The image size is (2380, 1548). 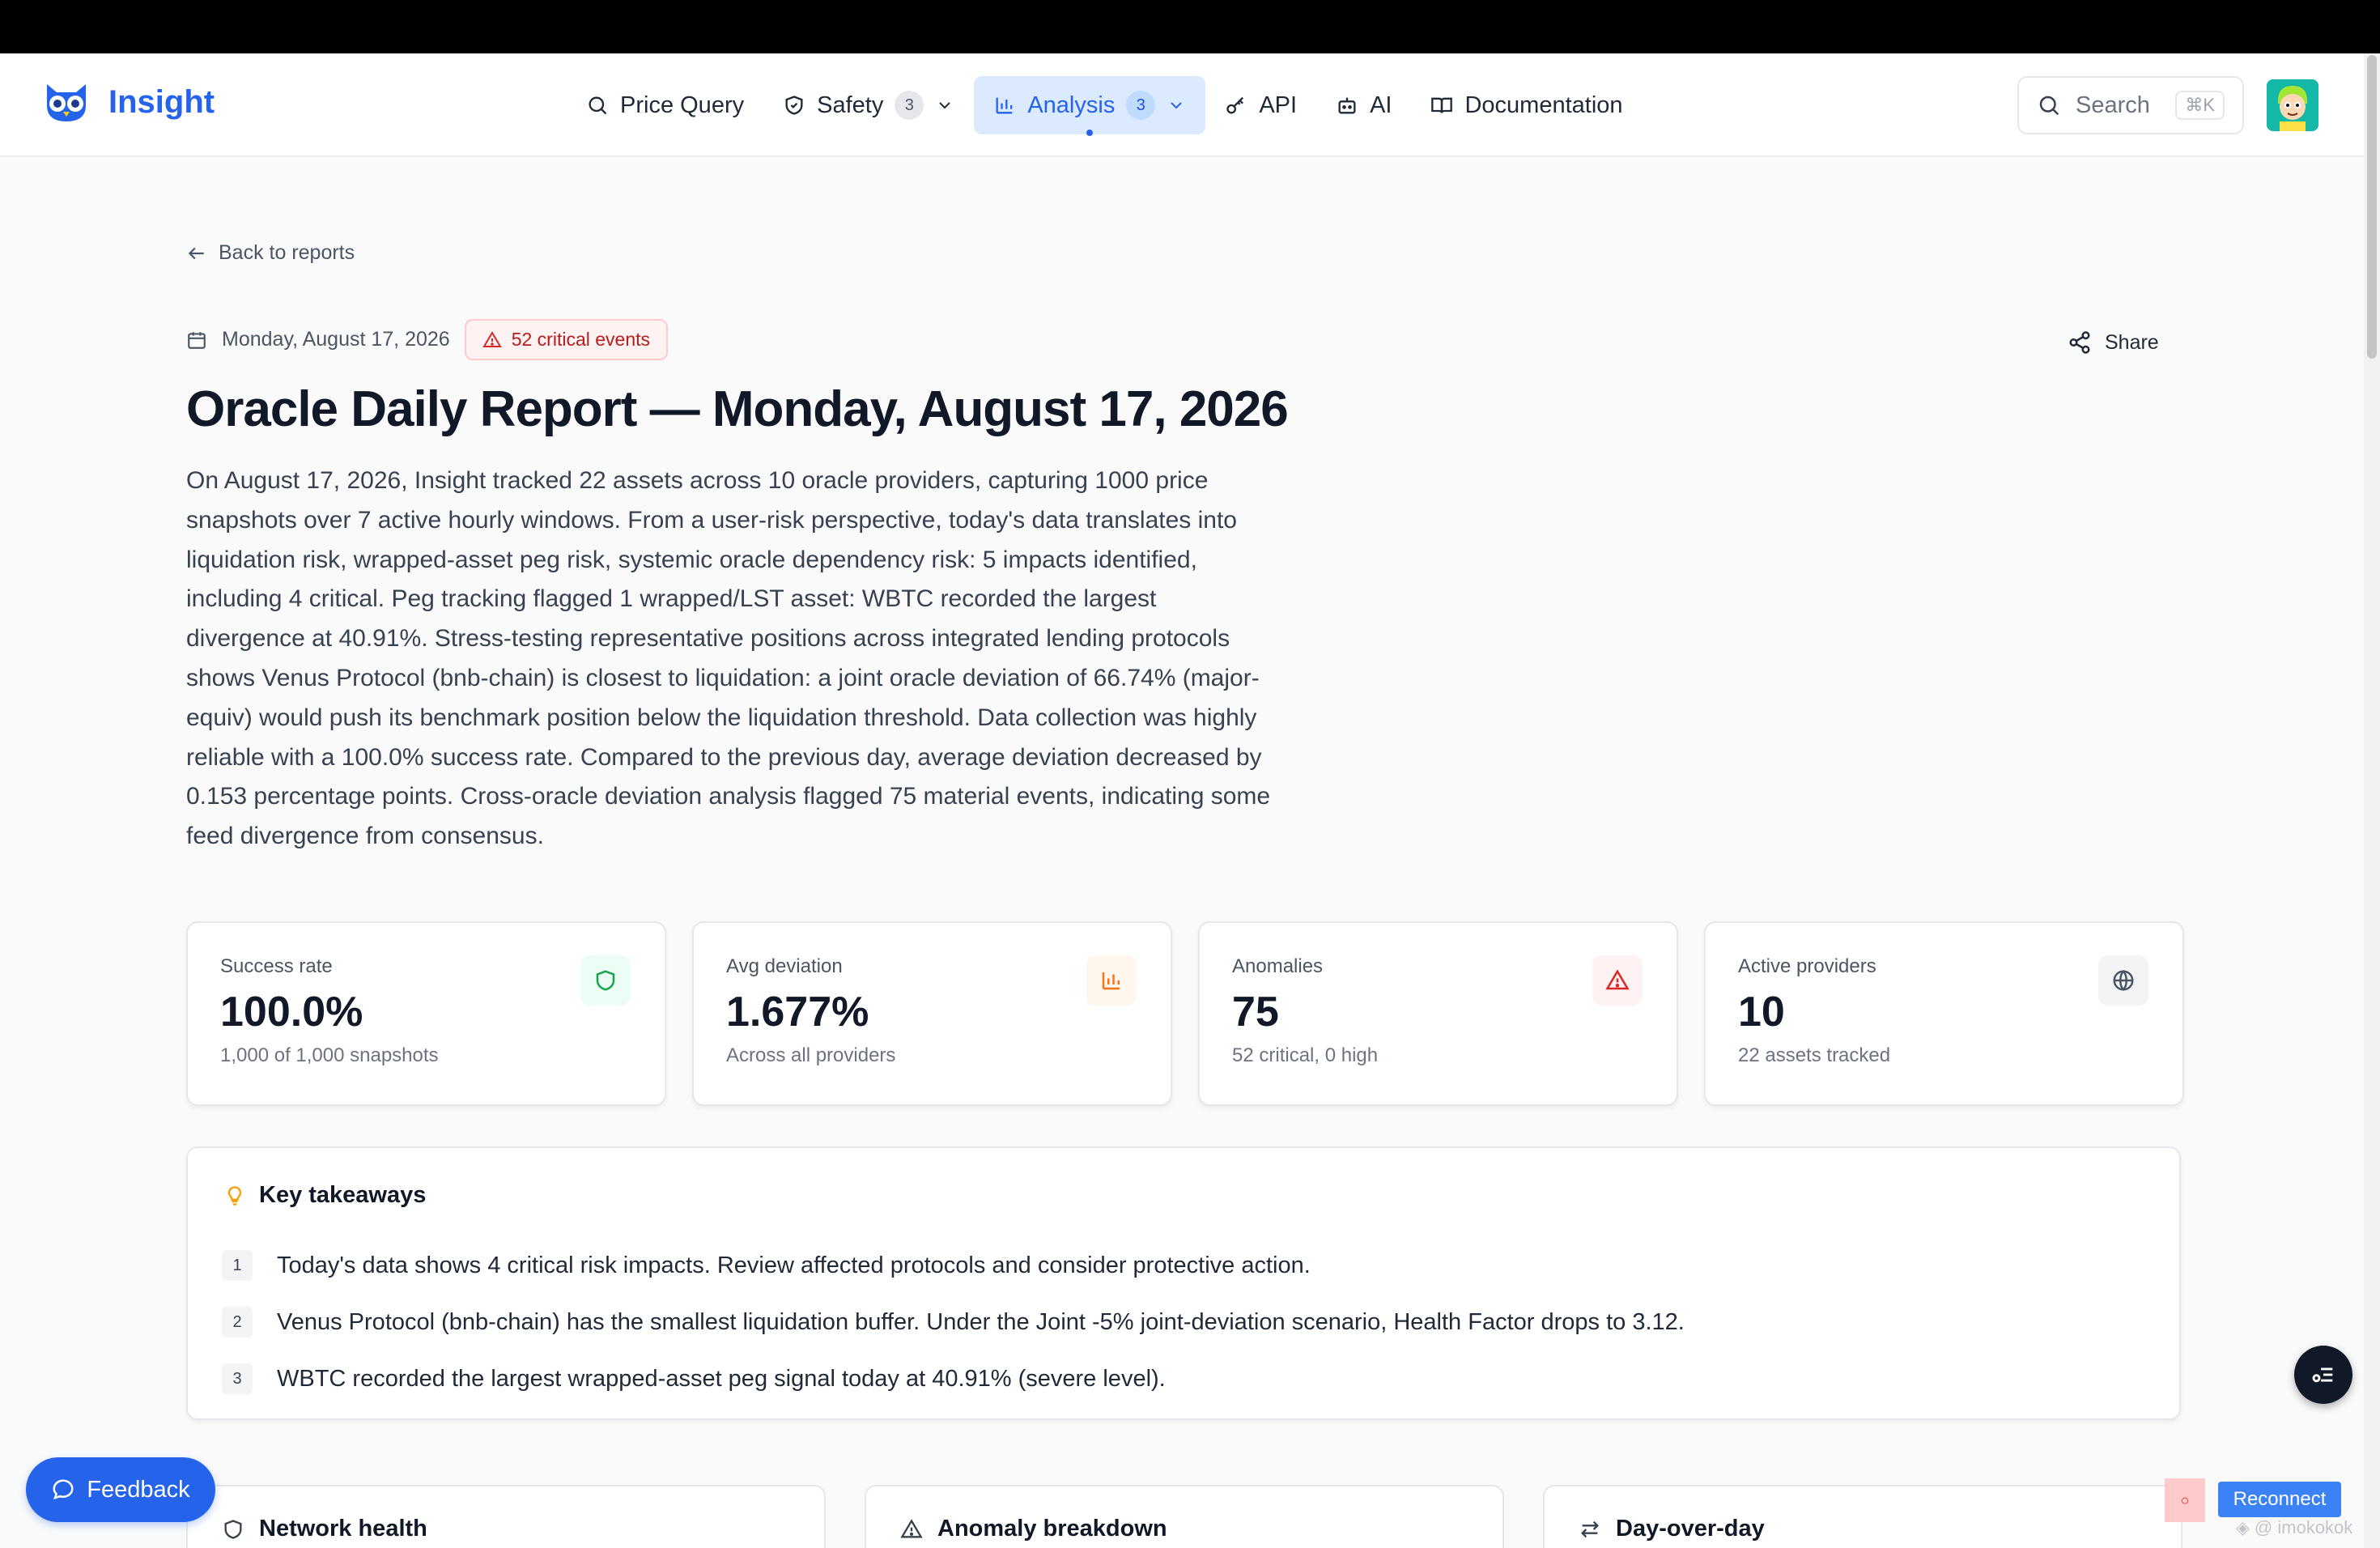 I want to click on nav-label: Price Query, so click(x=682, y=105).